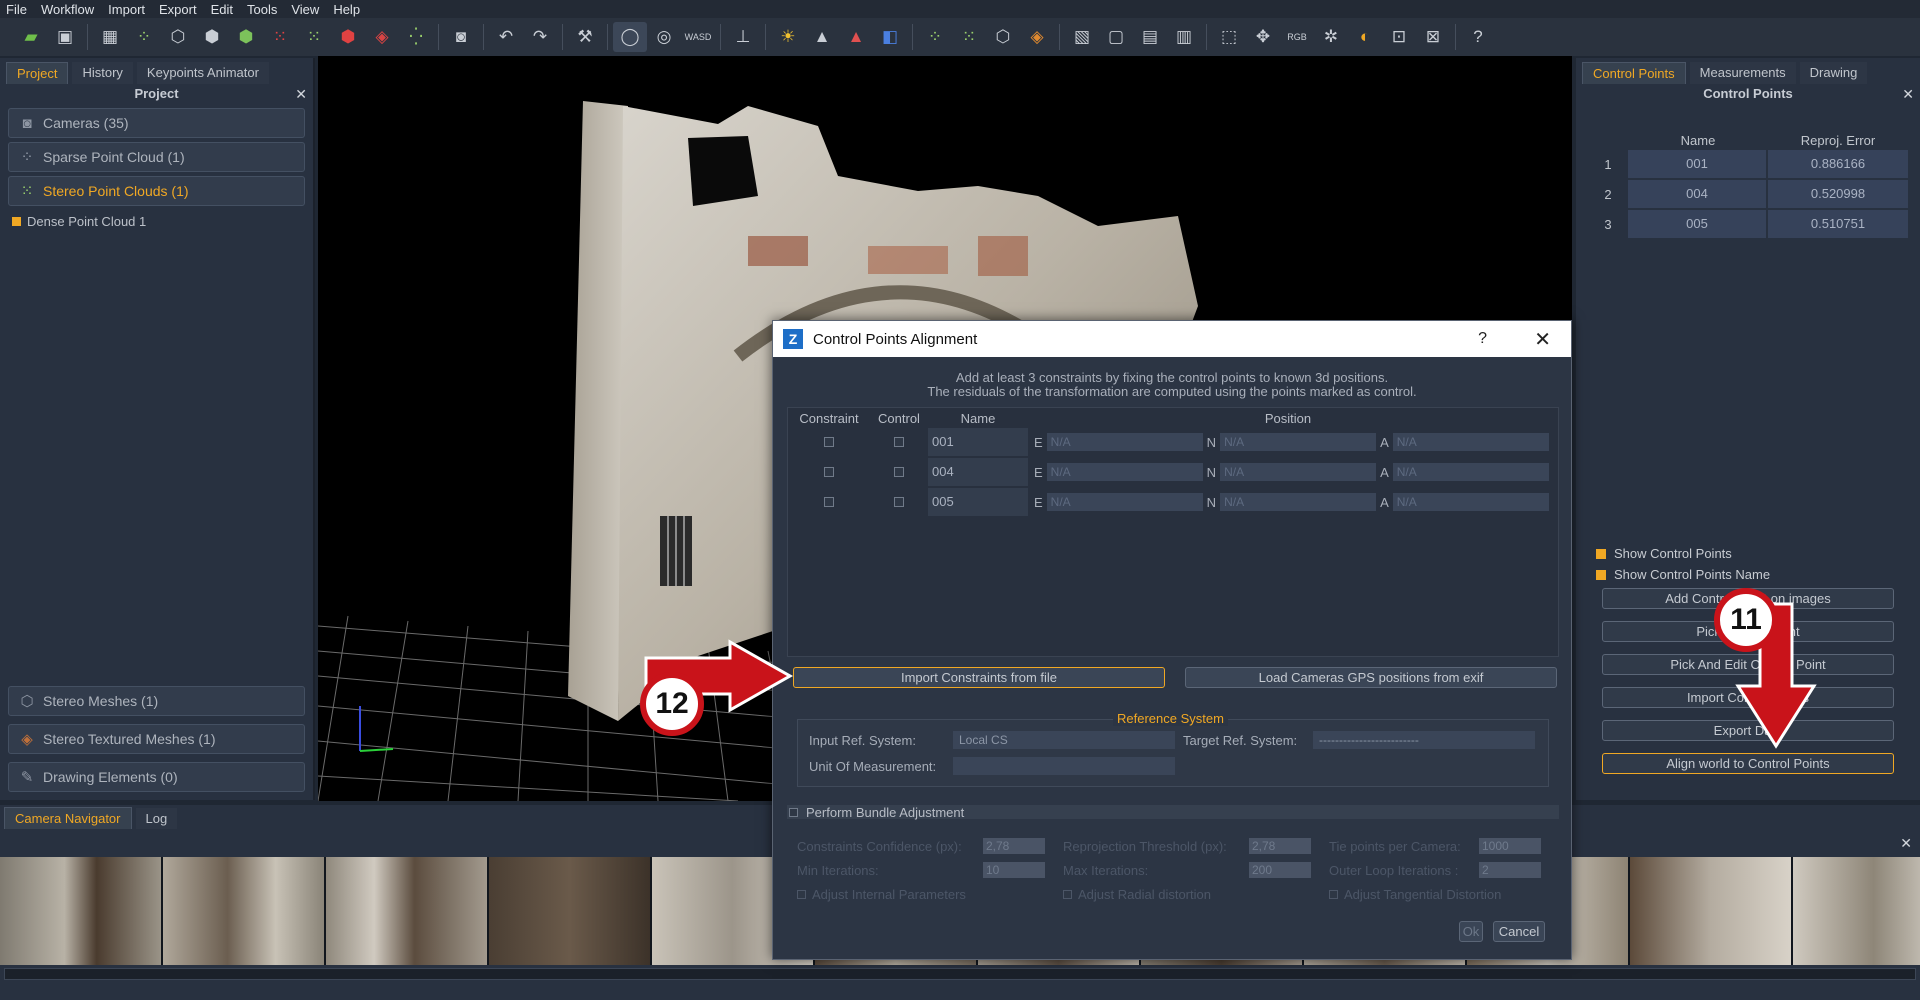 This screenshot has width=1920, height=1000. What do you see at coordinates (156, 123) in the screenshot?
I see `project-item-cameras: ◙ Cameras (35)` at bounding box center [156, 123].